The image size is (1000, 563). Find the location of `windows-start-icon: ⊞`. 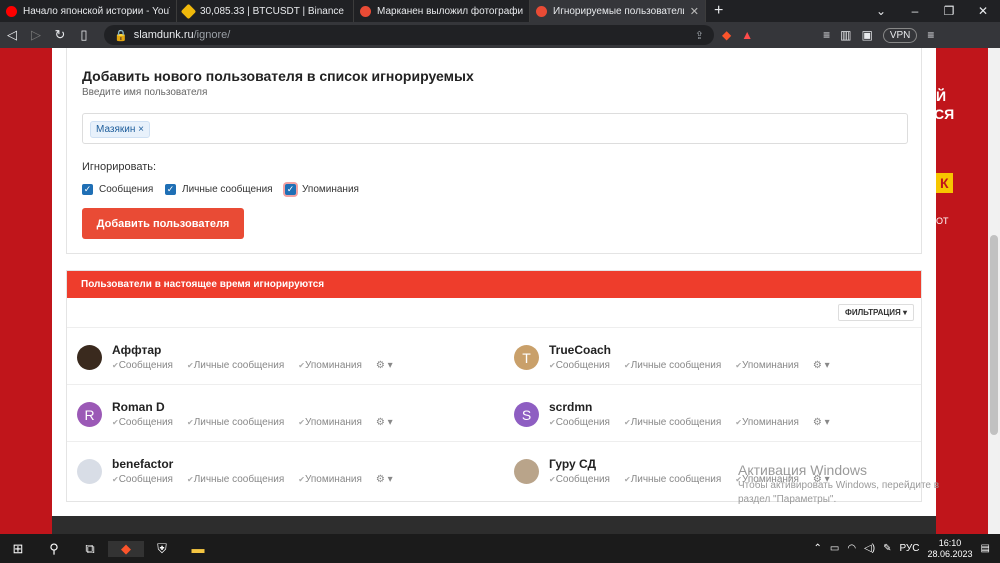

windows-start-icon: ⊞ is located at coordinates (18, 549).